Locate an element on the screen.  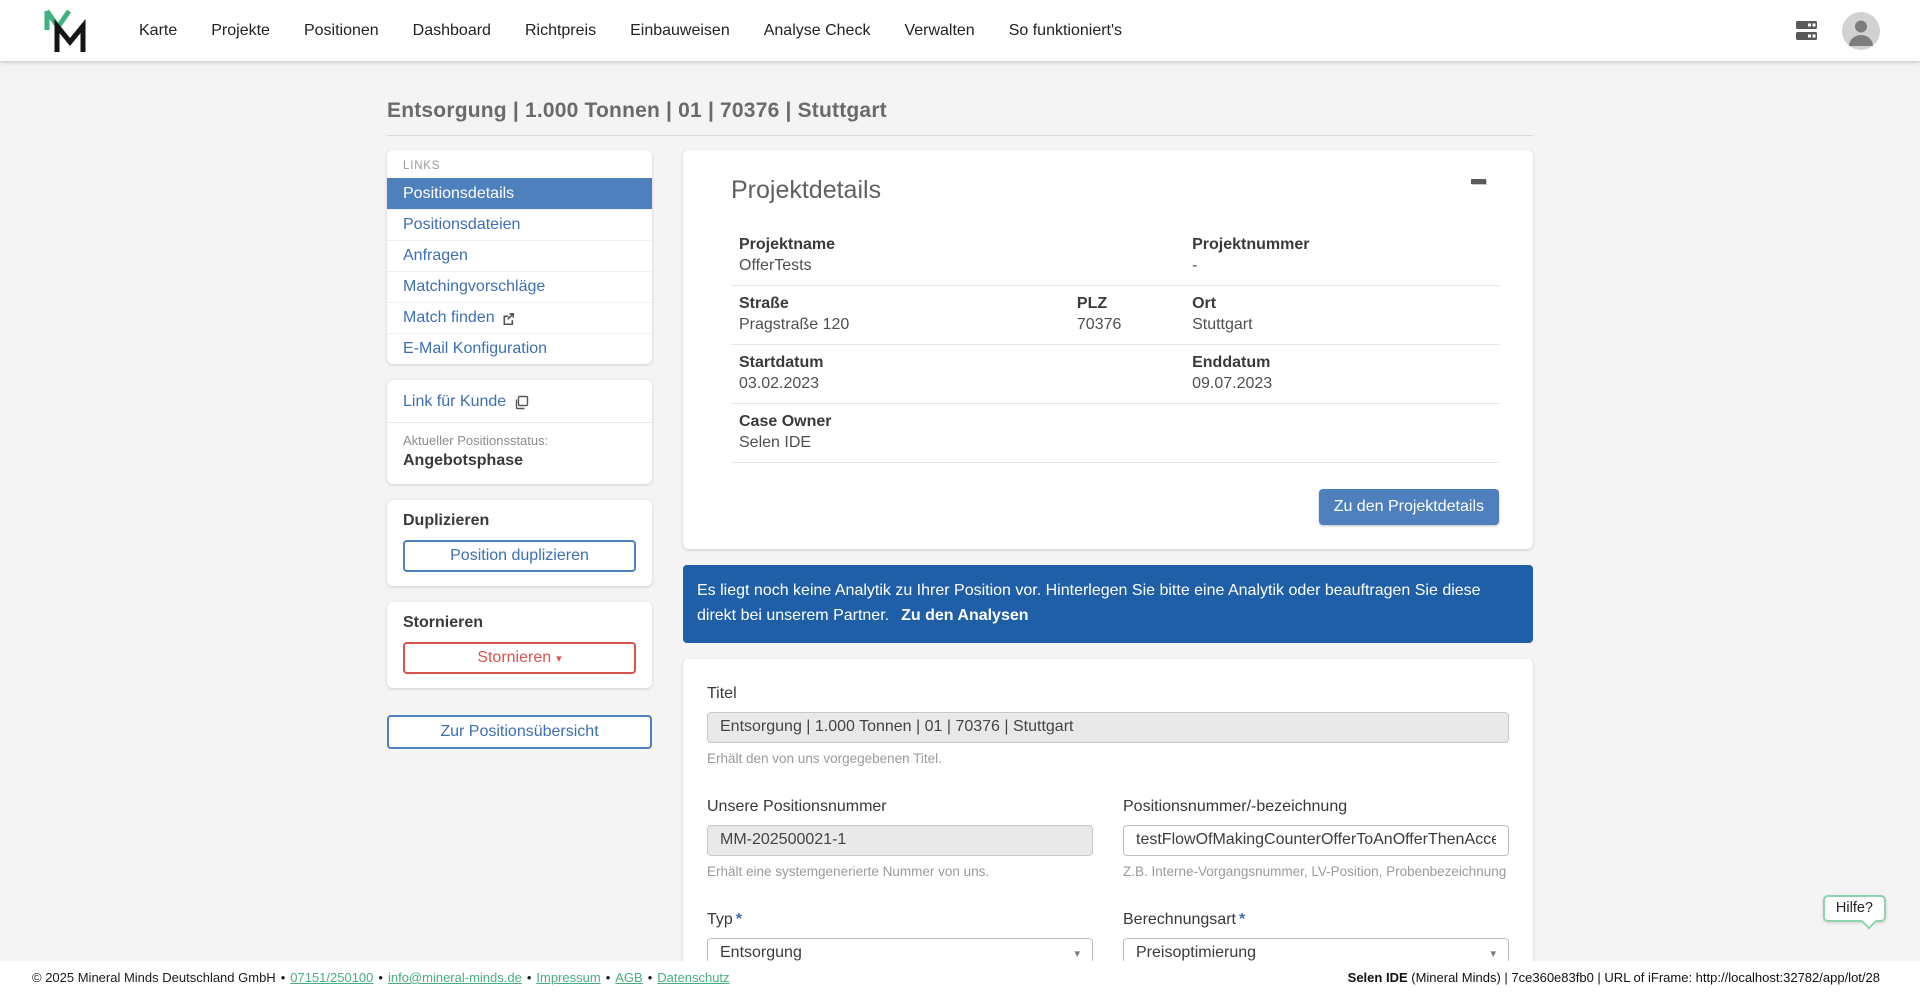
footer-agb-link: AGB is located at coordinates (628, 977).